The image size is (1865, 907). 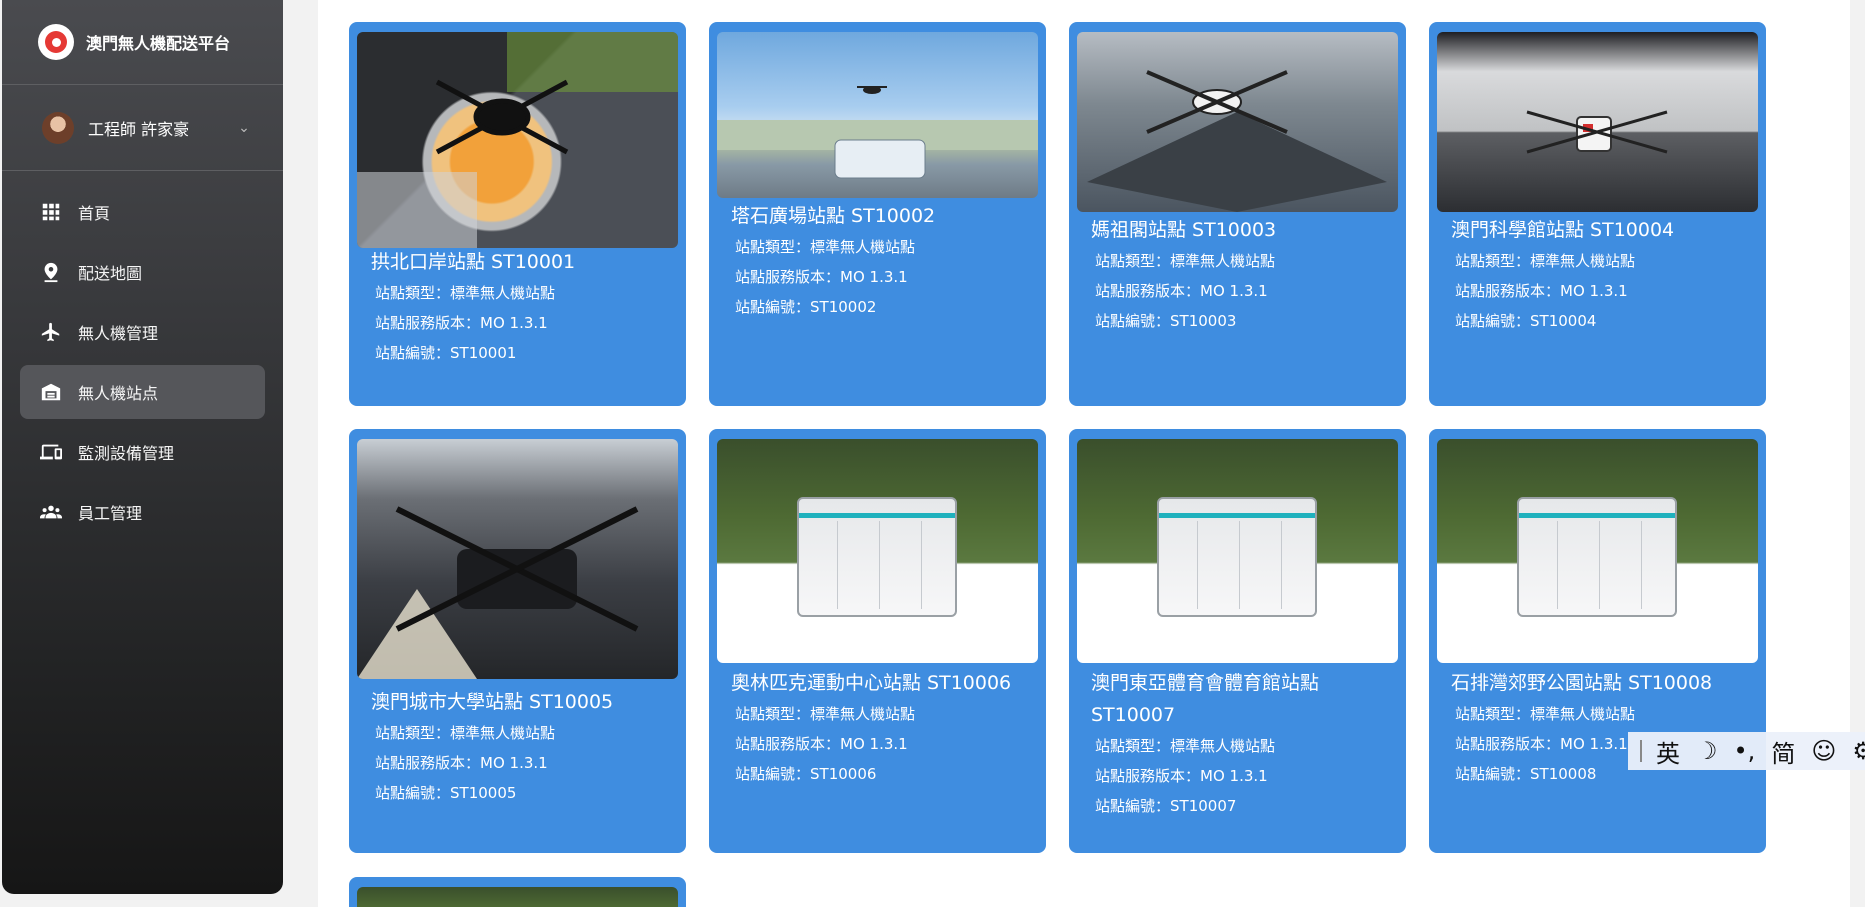 I want to click on station-title: 拱北口岸站點 ST10001, so click(x=473, y=262).